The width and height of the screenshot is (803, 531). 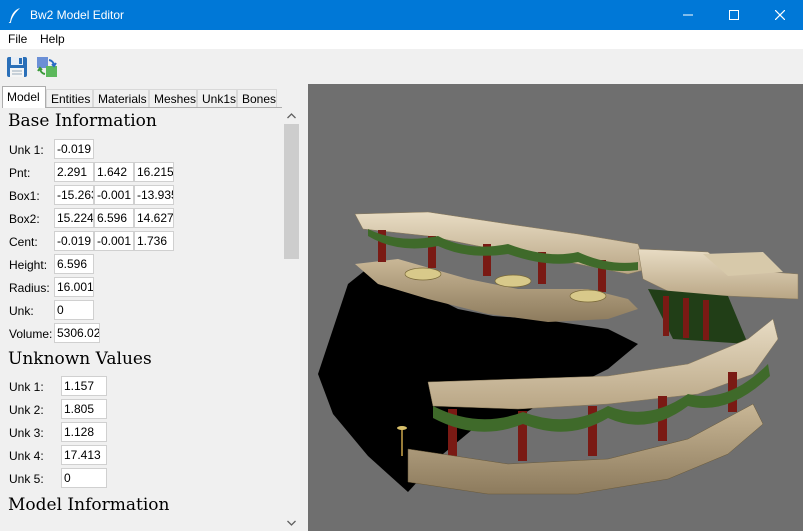 I want to click on pnt-x-field: 2.291, so click(x=74, y=172).